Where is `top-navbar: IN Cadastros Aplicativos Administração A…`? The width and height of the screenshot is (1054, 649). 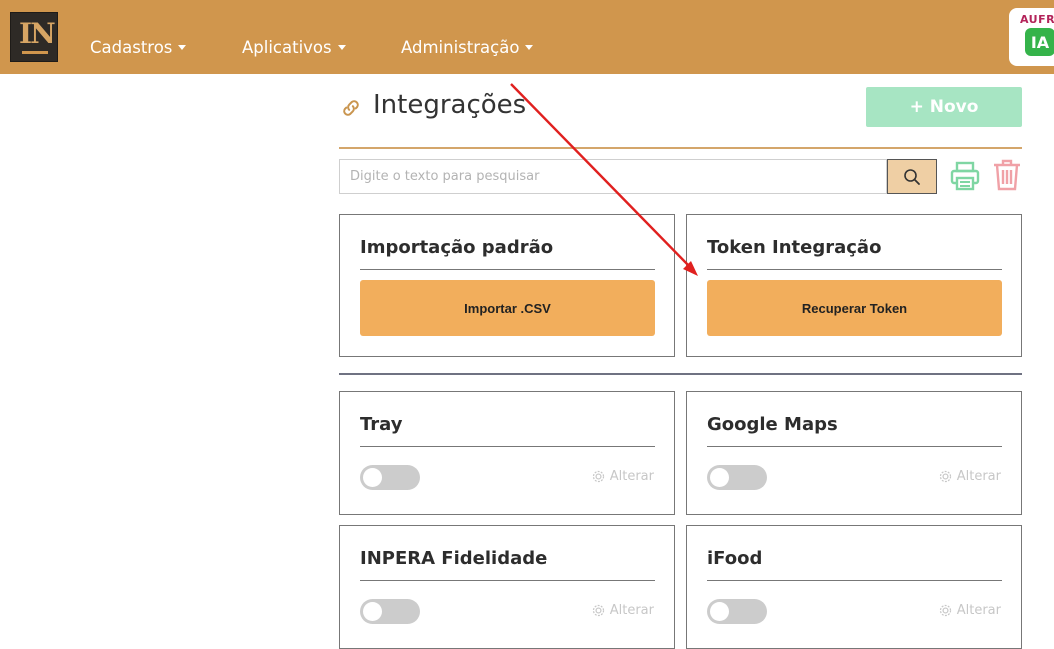
top-navbar: IN Cadastros Aplicativos Administração A… is located at coordinates (527, 37).